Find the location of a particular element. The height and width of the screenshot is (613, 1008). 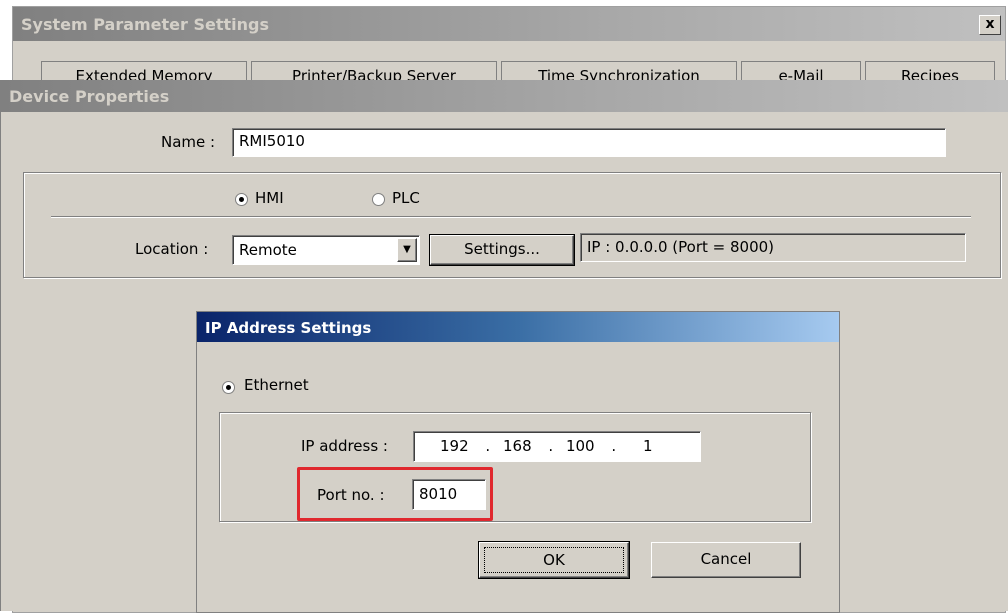

name-input: RMI5010 is located at coordinates (589, 142).